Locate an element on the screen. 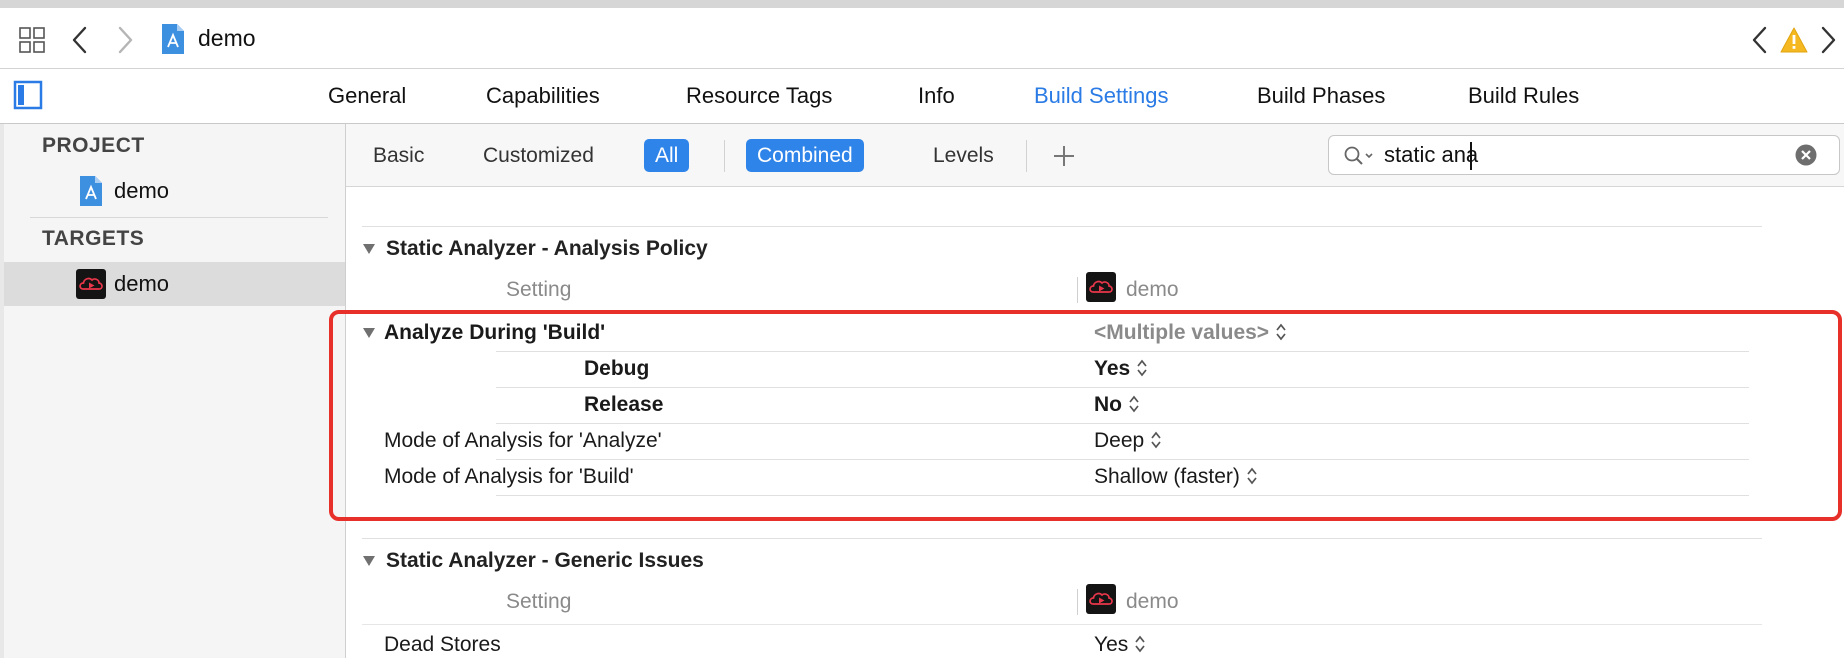 This screenshot has height=658, width=1844. target-item-demo: demo is located at coordinates (174, 284).